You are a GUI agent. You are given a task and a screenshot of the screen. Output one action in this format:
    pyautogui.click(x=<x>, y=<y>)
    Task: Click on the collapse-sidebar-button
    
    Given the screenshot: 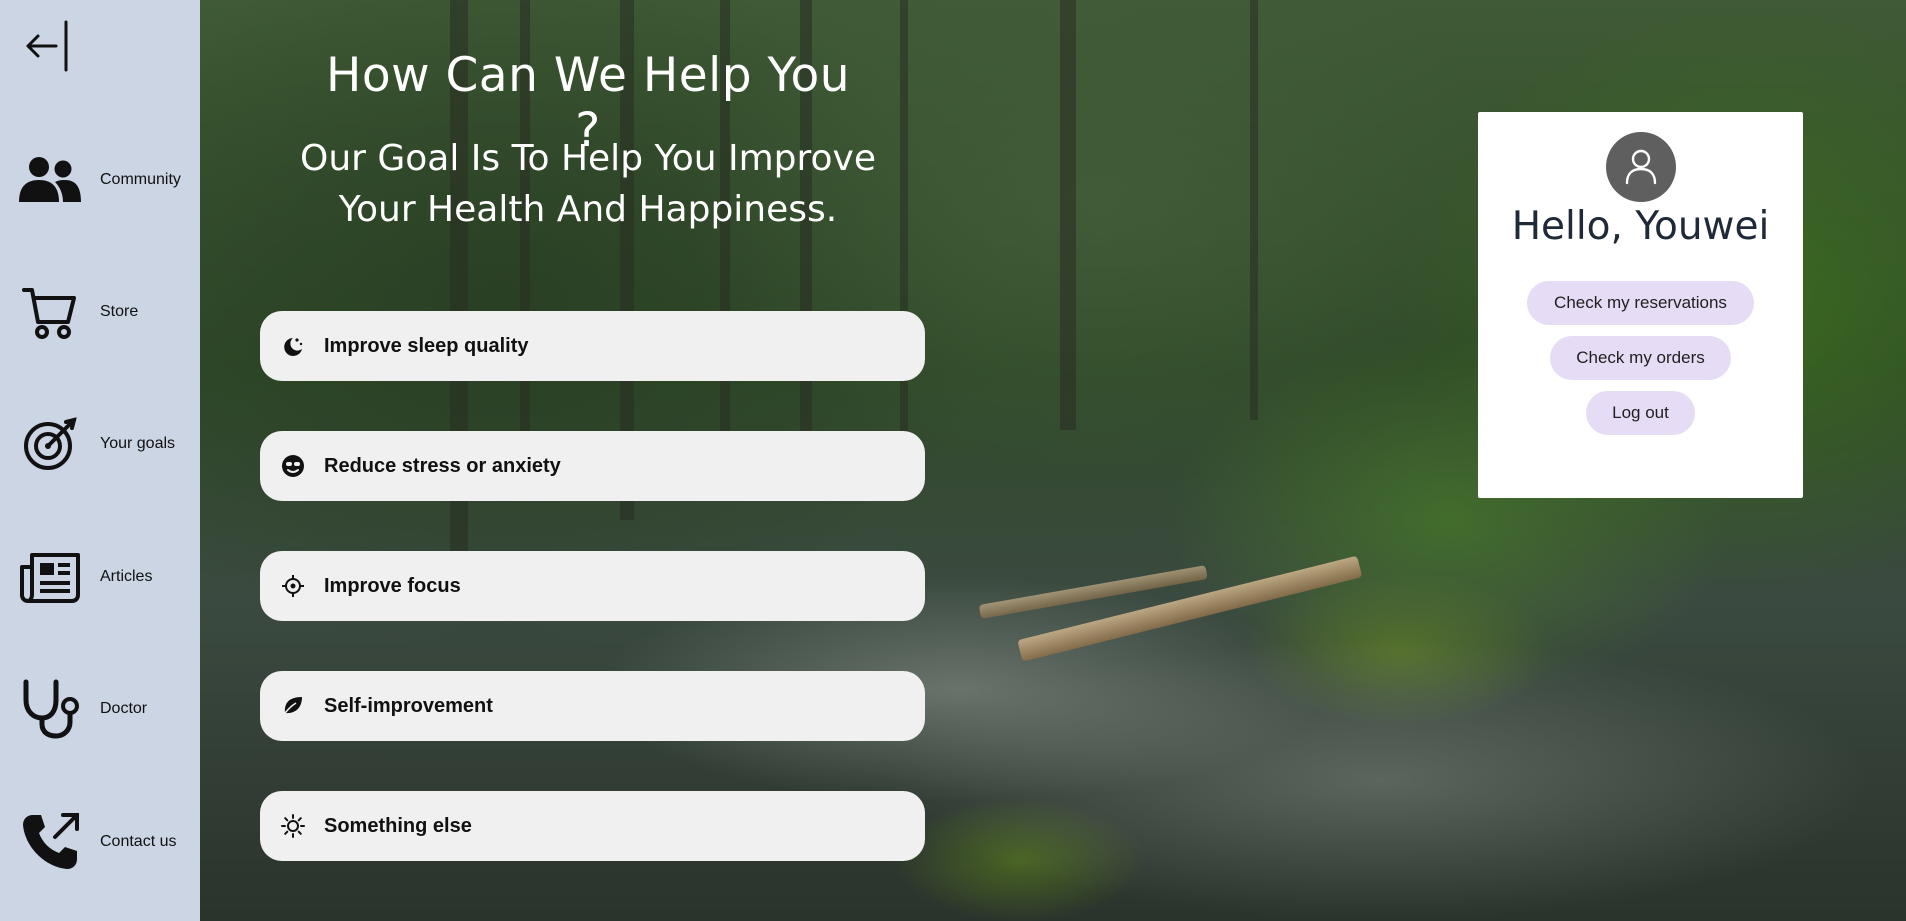 What is the action you would take?
    pyautogui.click(x=48, y=46)
    